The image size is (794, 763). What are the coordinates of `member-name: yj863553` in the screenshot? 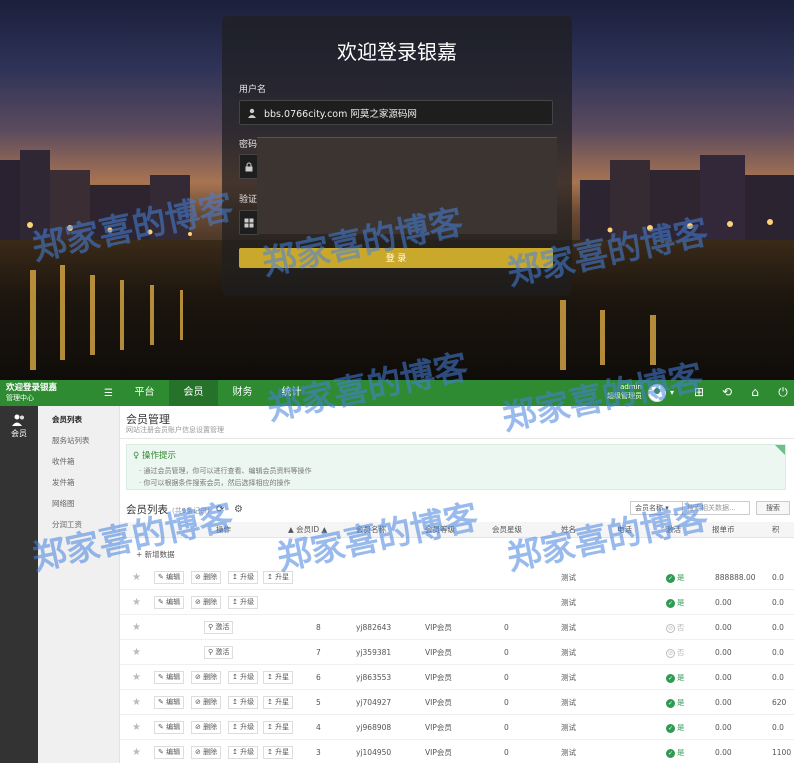 It's located at (374, 677).